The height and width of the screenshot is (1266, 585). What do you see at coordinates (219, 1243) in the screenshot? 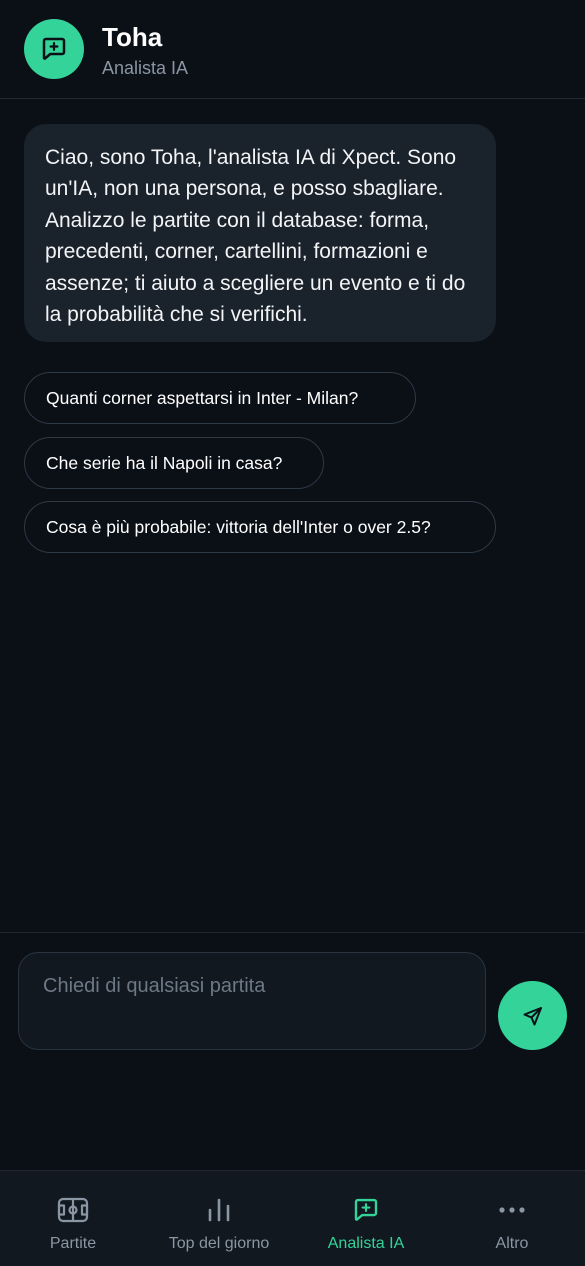
I see `nav-label: Top del giorno` at bounding box center [219, 1243].